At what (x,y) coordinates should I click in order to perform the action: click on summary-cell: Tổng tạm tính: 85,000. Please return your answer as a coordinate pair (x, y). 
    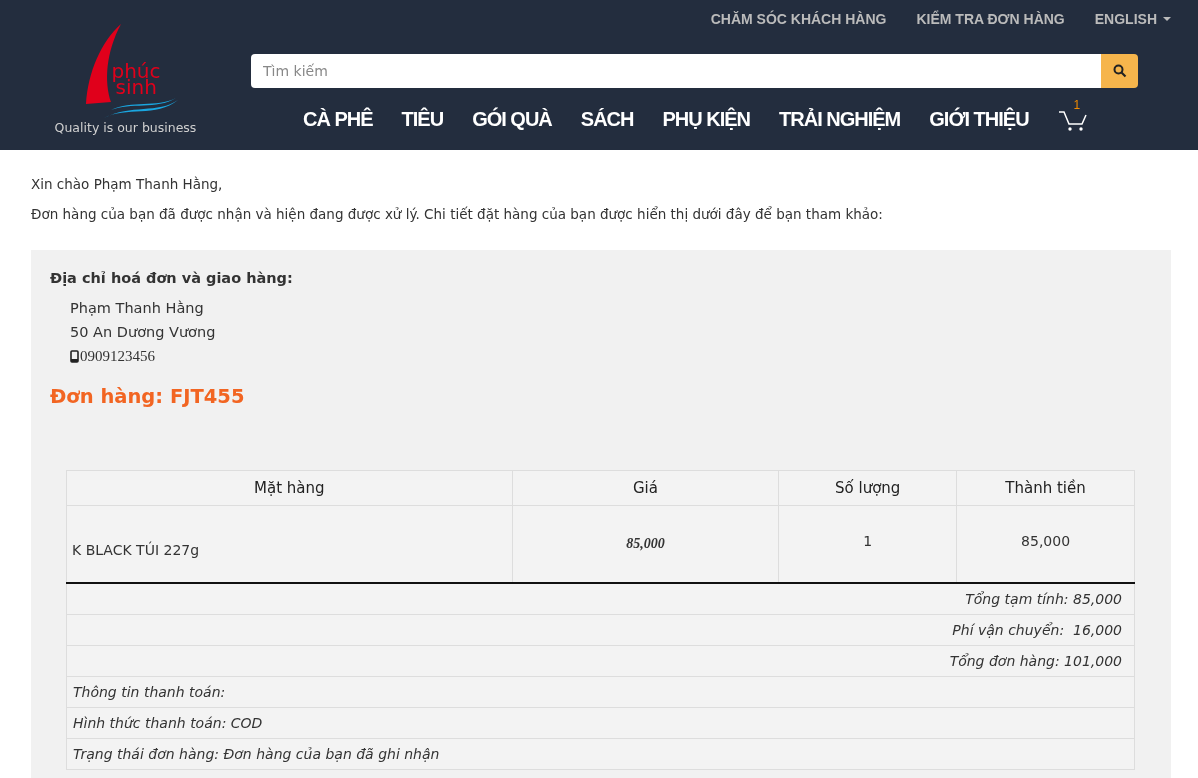
    Looking at the image, I should click on (600, 599).